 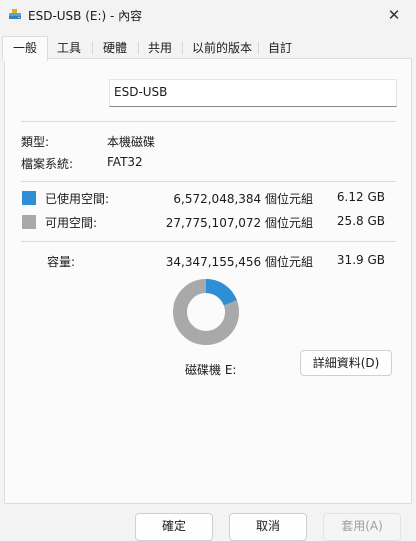 I want to click on tab-hardware: 硬體, so click(x=115, y=48).